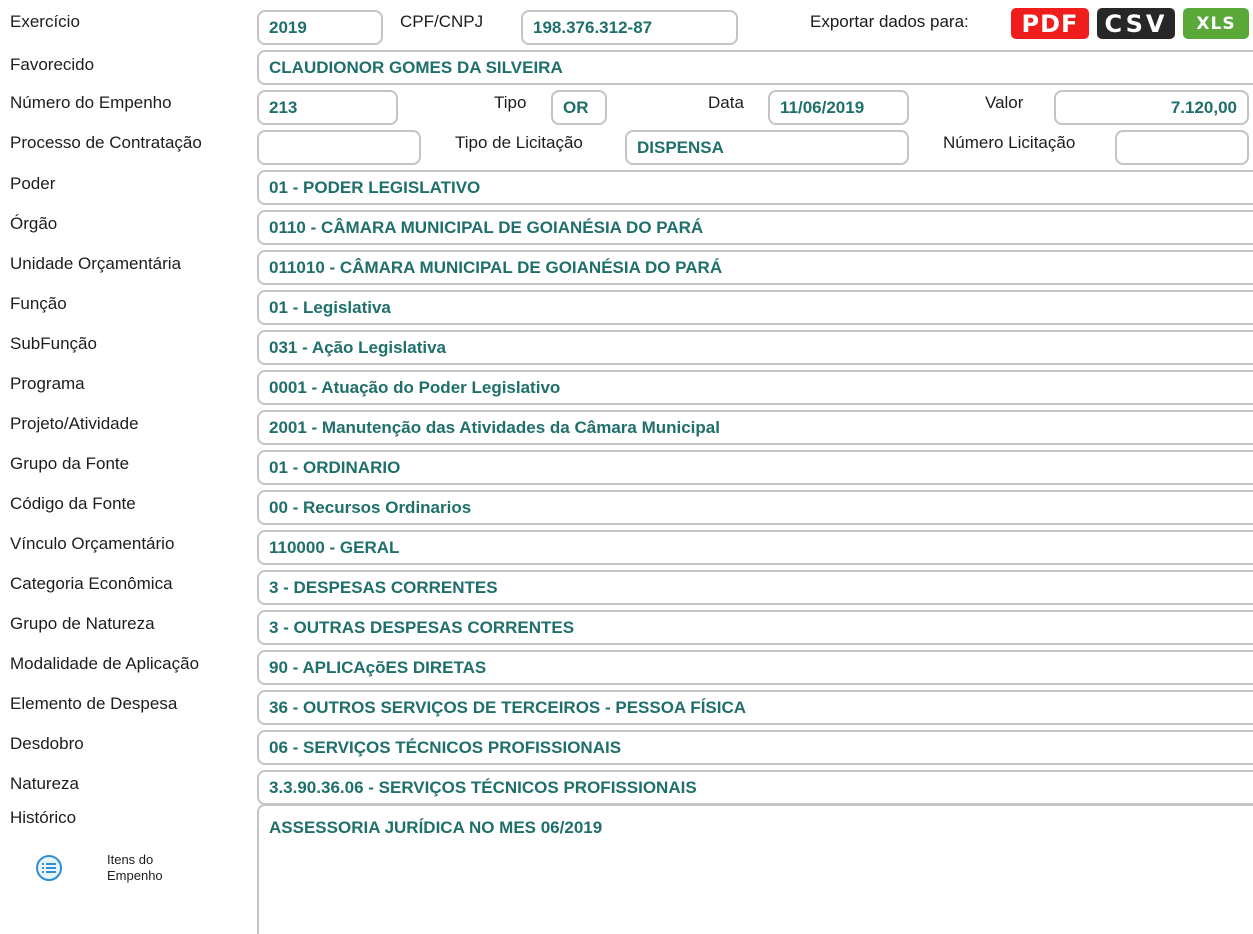 This screenshot has width=1253, height=934. What do you see at coordinates (105, 663) in the screenshot?
I see `modalidade-aplicacao-label: Modalidade de Aplicação` at bounding box center [105, 663].